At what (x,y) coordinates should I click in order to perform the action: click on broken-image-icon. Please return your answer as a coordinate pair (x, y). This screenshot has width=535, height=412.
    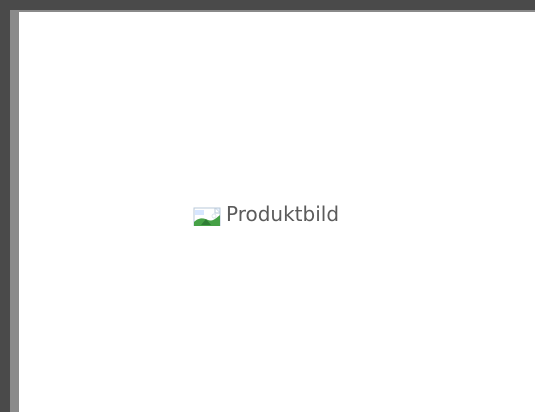
    Looking at the image, I should click on (208, 214).